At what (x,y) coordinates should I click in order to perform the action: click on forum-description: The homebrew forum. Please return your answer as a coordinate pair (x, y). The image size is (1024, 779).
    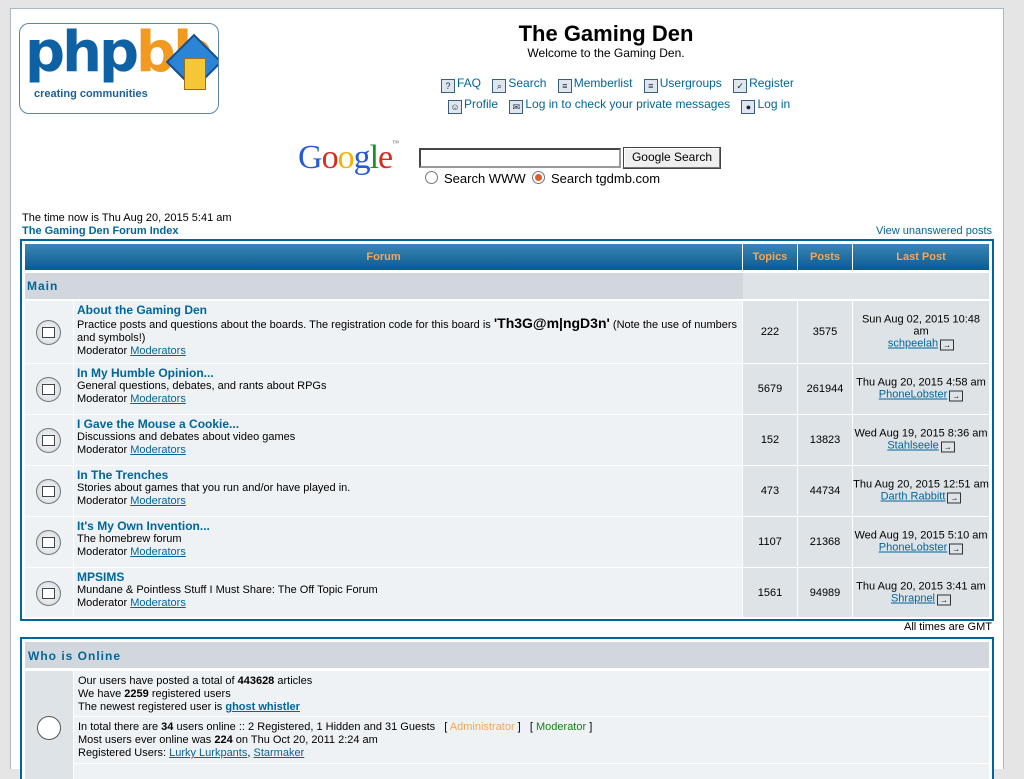
    Looking at the image, I should click on (129, 539).